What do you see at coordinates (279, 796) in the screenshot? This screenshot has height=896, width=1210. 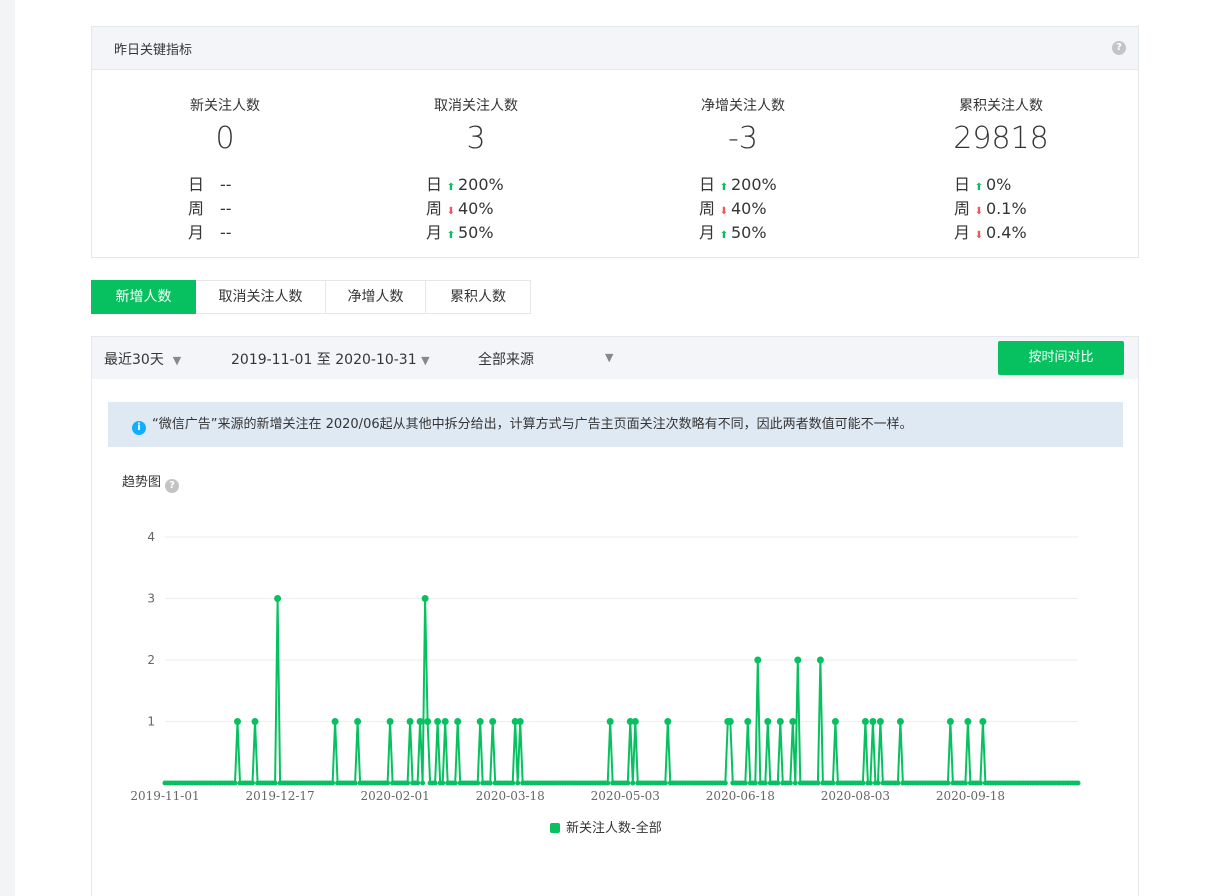 I see `x-tick-label: 2019-12-17` at bounding box center [279, 796].